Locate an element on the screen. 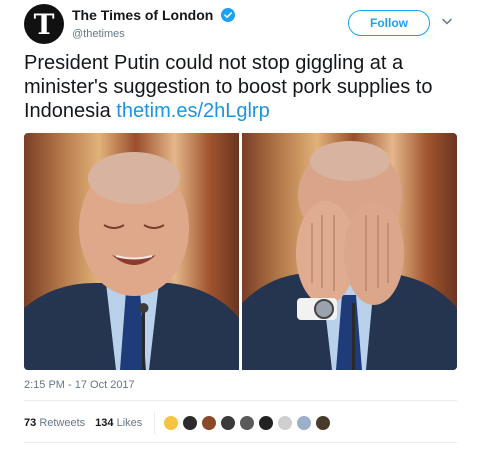 This screenshot has height=449, width=479. stats-separator is located at coordinates (155, 423).